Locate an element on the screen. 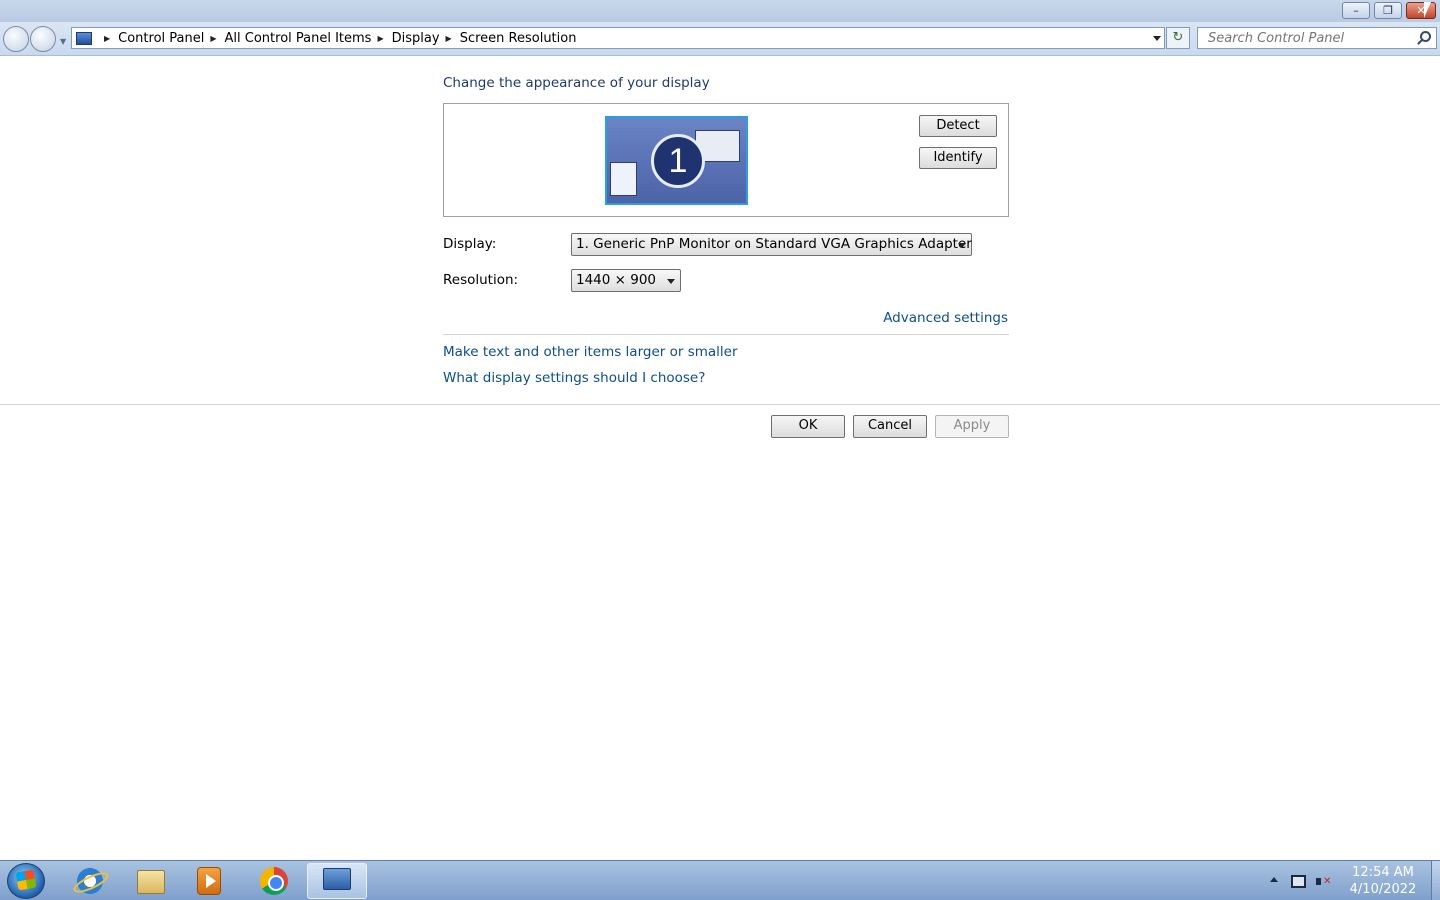 Image resolution: width=1440 pixels, height=900 pixels. chrome-icon is located at coordinates (274, 881).